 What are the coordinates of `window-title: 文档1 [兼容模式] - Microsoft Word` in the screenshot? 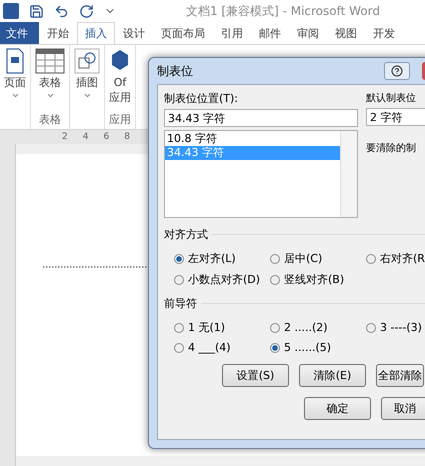 It's located at (283, 11).